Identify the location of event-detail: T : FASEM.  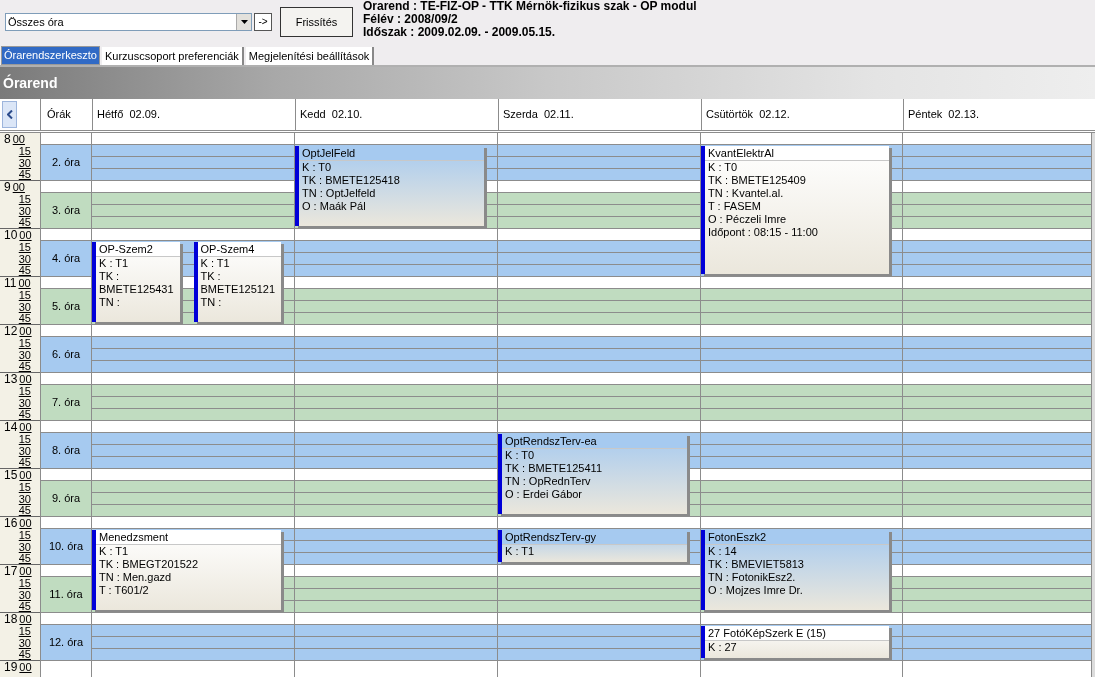
(734, 206).